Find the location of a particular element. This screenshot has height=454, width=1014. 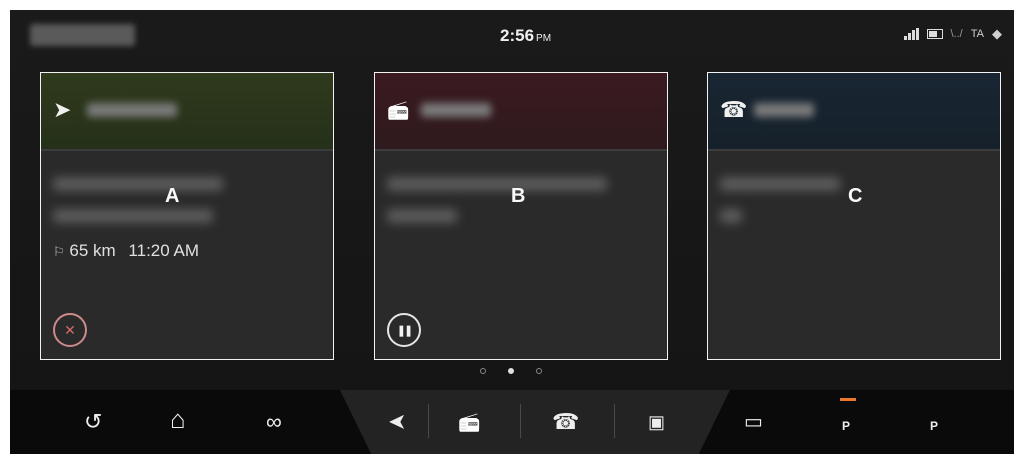

clock-time: 2:56 is located at coordinates (517, 35).